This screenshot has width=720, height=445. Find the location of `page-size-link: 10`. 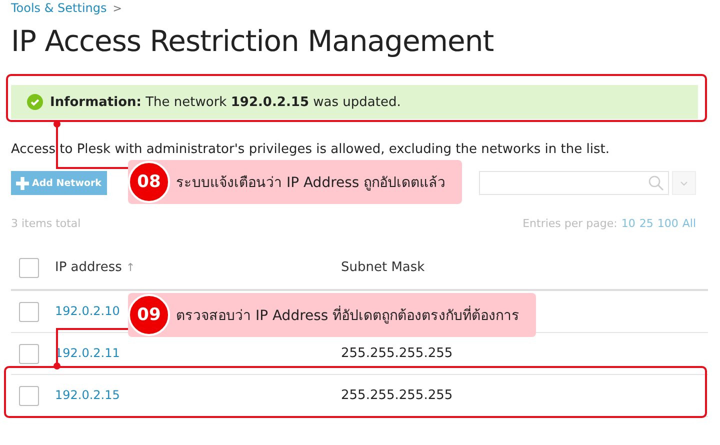

page-size-link: 10 is located at coordinates (628, 223).